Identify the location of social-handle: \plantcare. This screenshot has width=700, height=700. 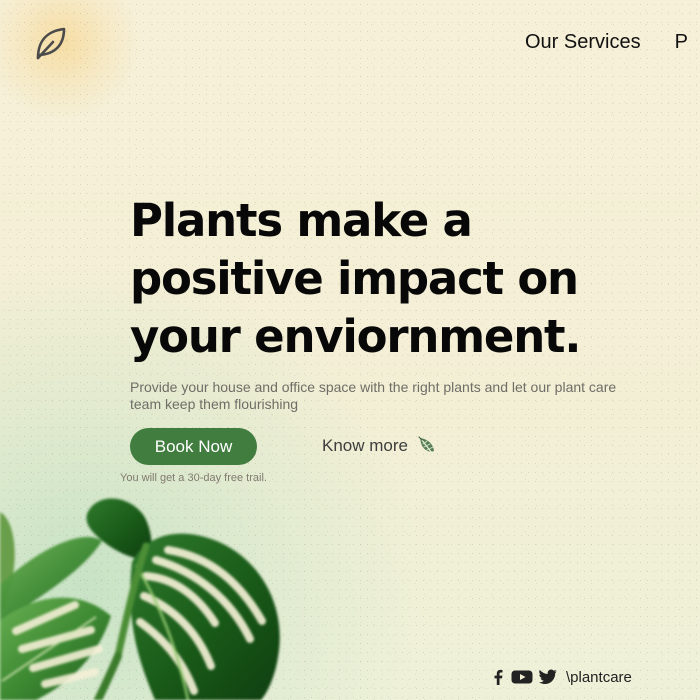
(599, 677).